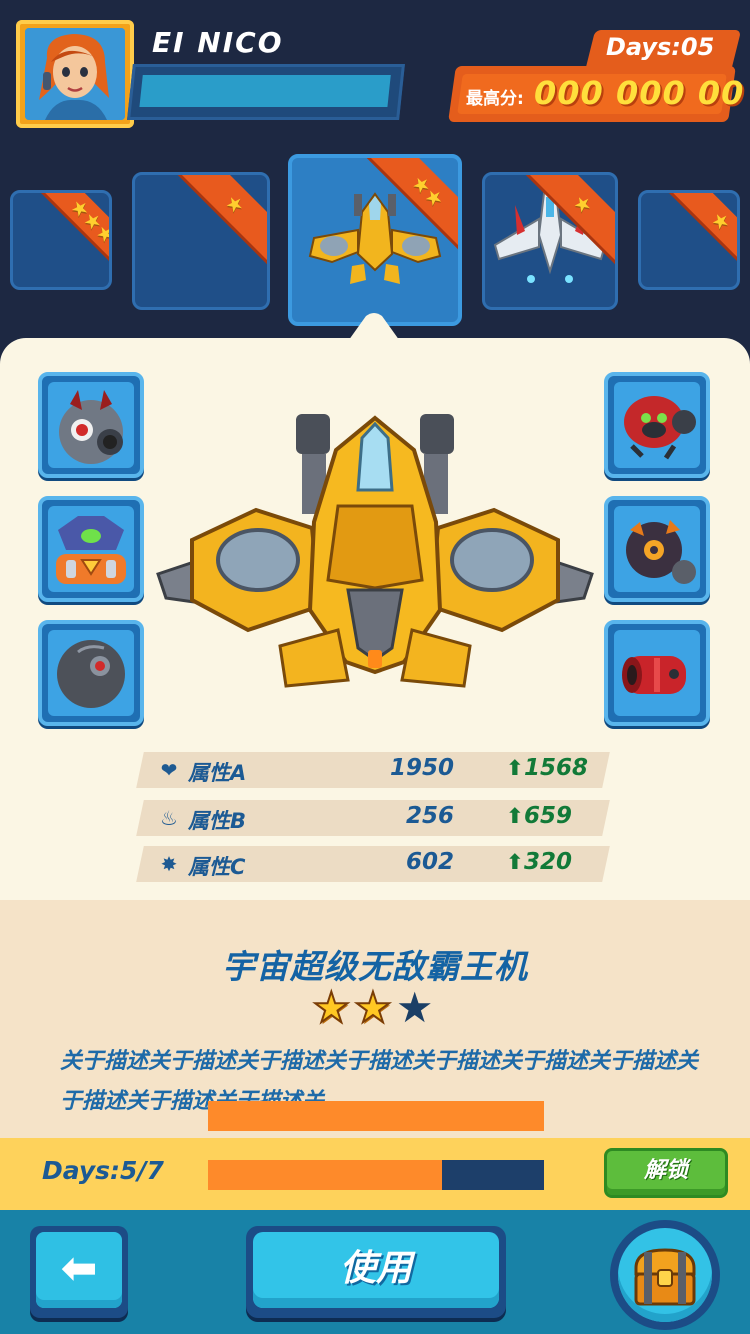  Describe the element at coordinates (666, 1173) in the screenshot. I see `unlock-button: 解锁` at that location.